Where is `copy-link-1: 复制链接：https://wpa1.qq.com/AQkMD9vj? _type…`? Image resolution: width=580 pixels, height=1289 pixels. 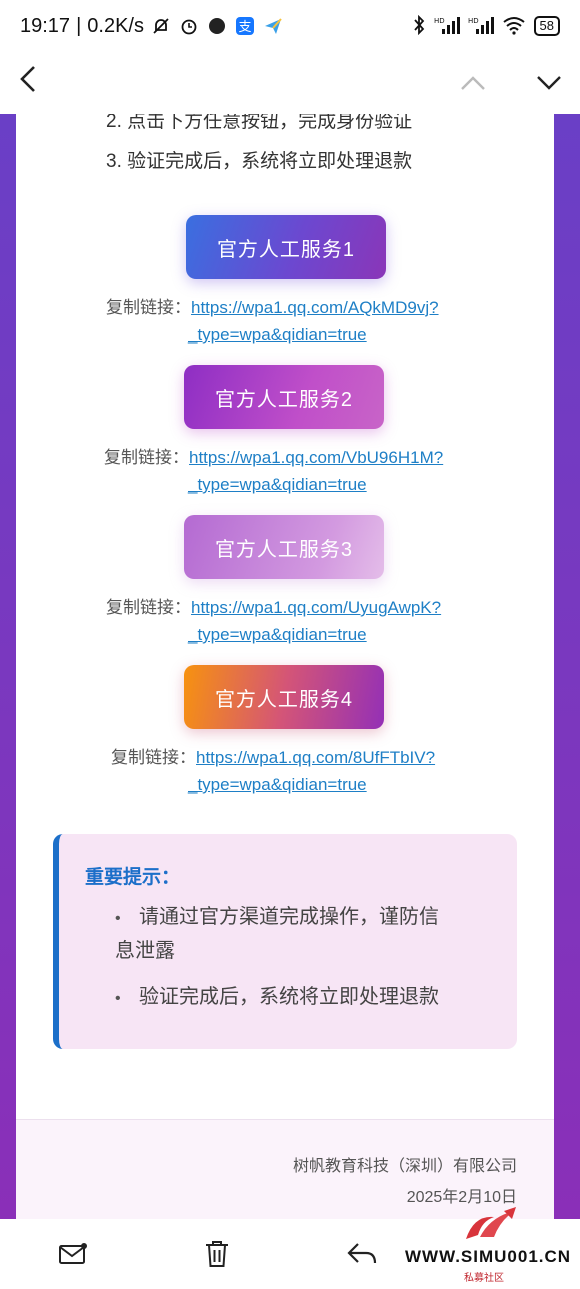 copy-link-1: 复制链接：https://wpa1.qq.com/AQkMD9vj? _type… is located at coordinates (272, 321).